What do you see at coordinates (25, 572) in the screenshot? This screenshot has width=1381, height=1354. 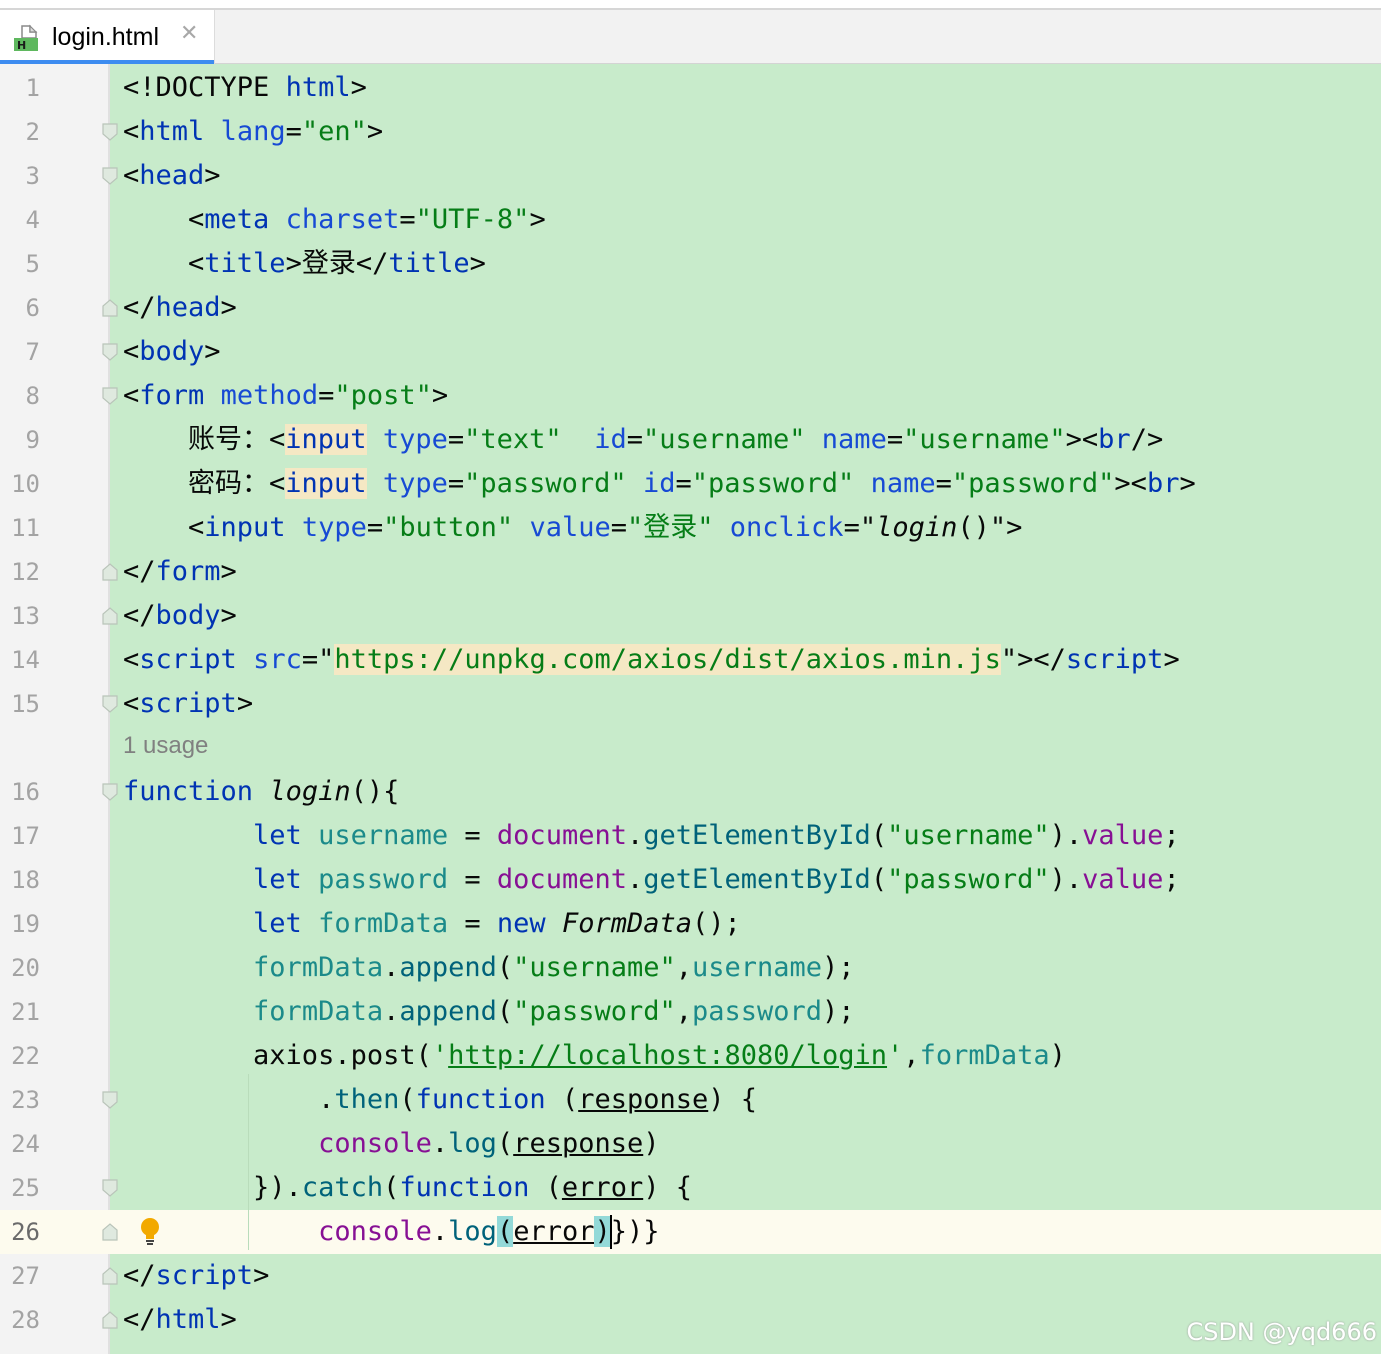 I see `line-number: 12` at bounding box center [25, 572].